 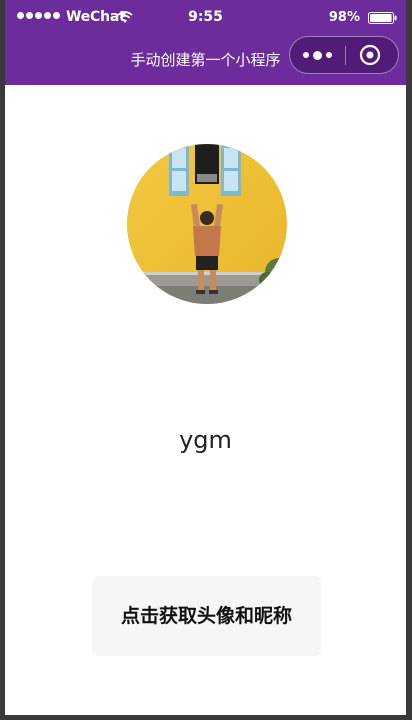 What do you see at coordinates (382, 18) in the screenshot?
I see `battery-icon` at bounding box center [382, 18].